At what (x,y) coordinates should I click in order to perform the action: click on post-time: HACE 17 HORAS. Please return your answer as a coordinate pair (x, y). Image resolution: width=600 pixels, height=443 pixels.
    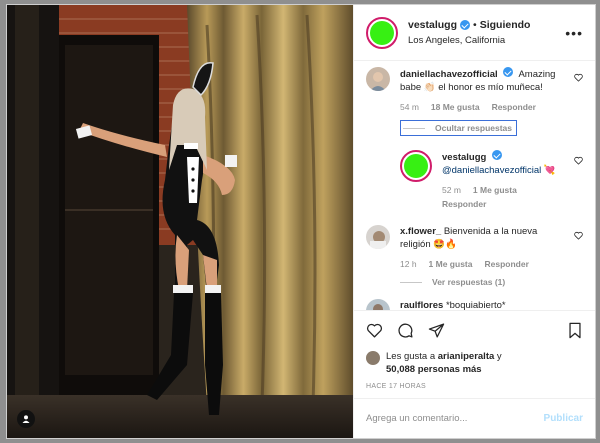
    Looking at the image, I should click on (474, 383).